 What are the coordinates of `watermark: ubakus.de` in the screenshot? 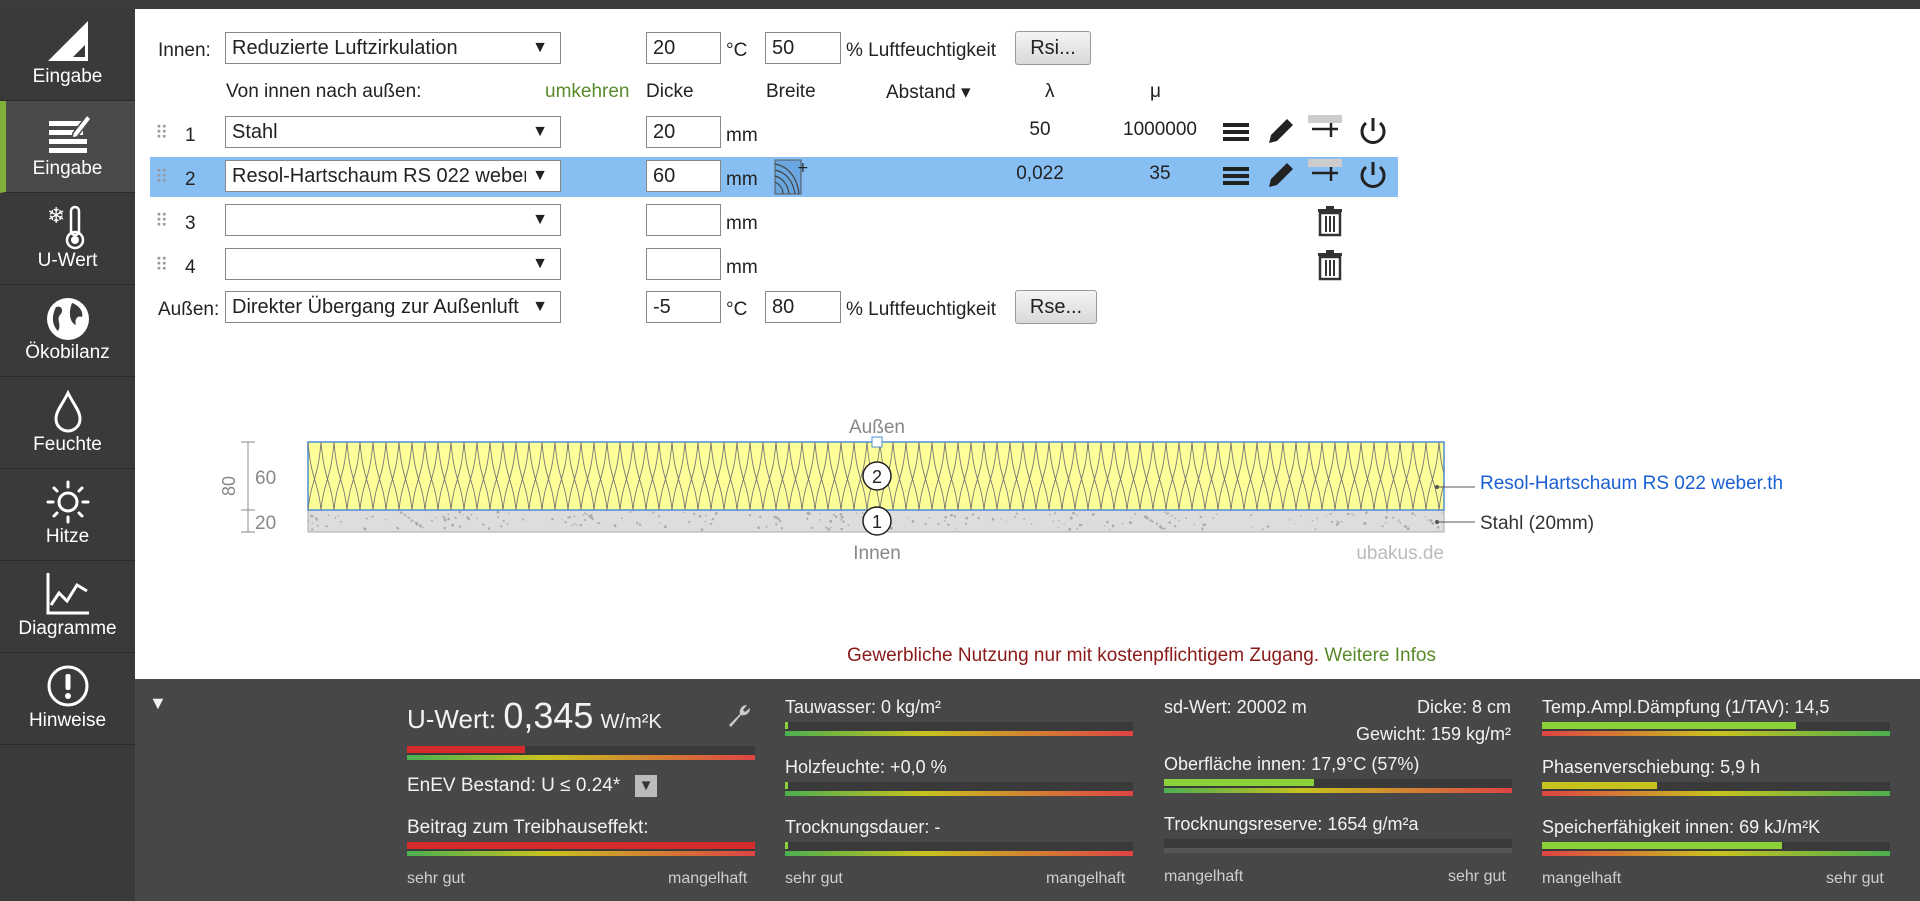 It's located at (1400, 553).